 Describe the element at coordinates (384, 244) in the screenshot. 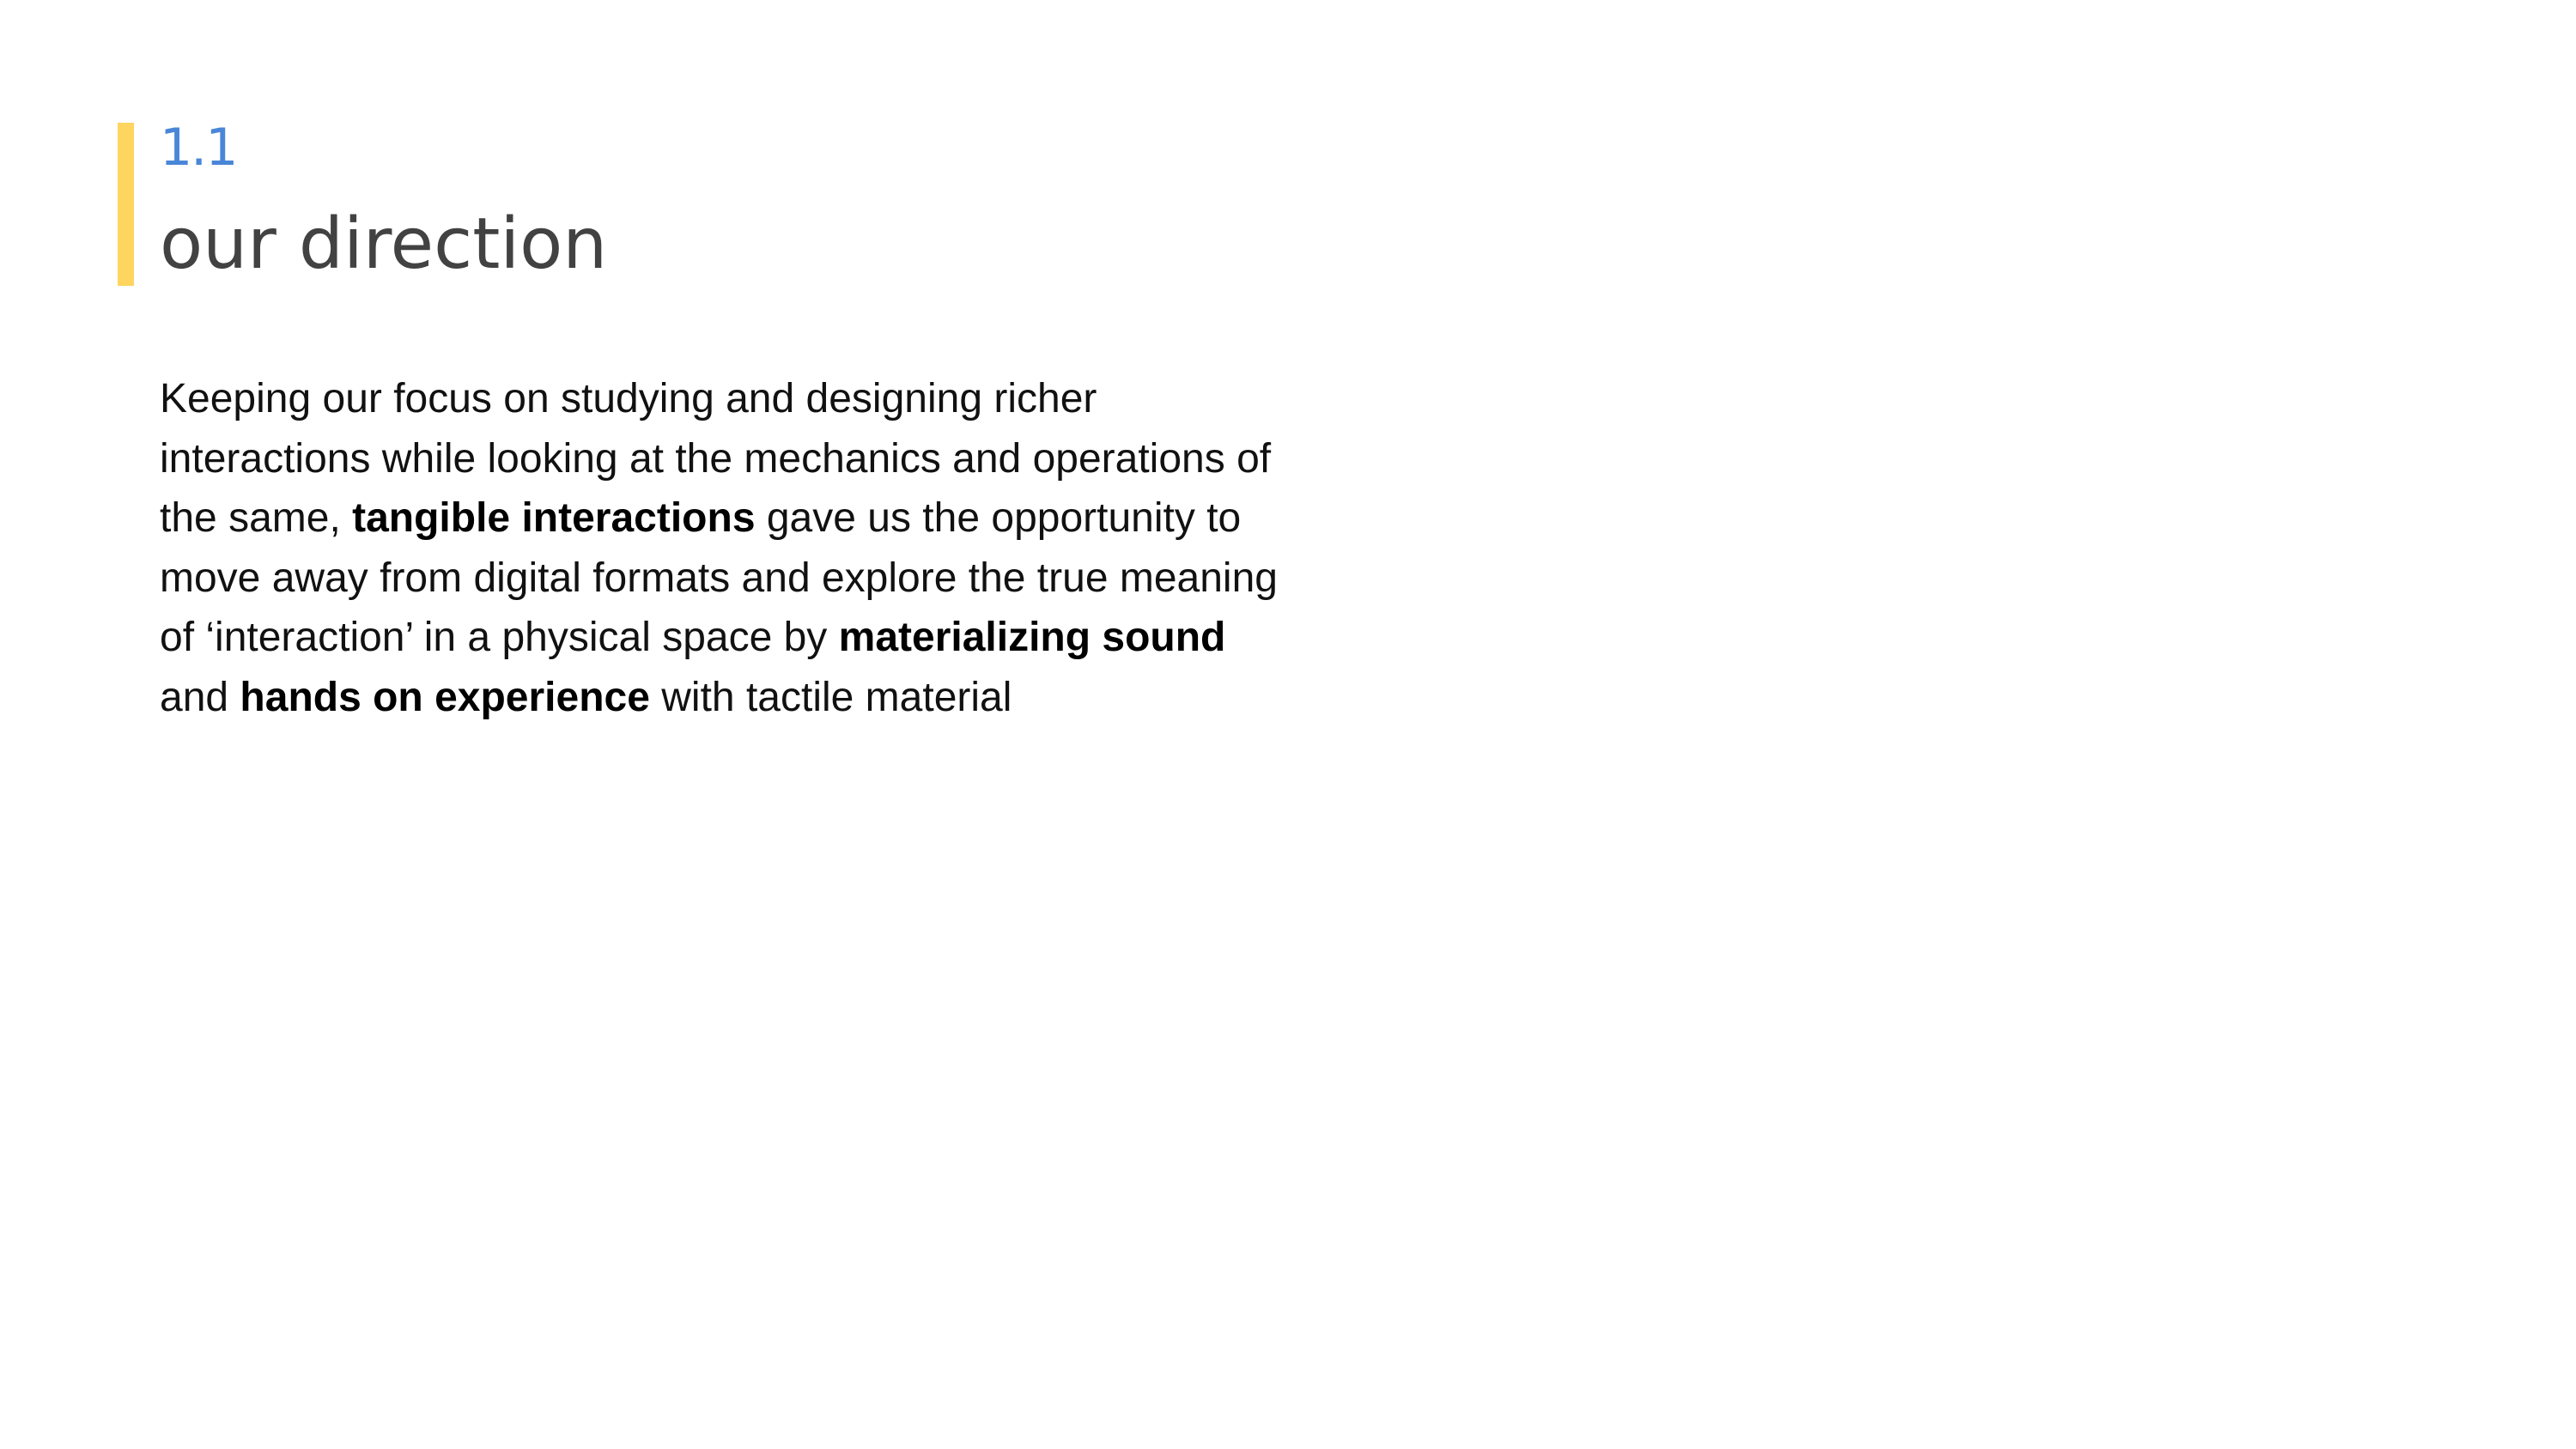

I see `section-title: our direction` at that location.